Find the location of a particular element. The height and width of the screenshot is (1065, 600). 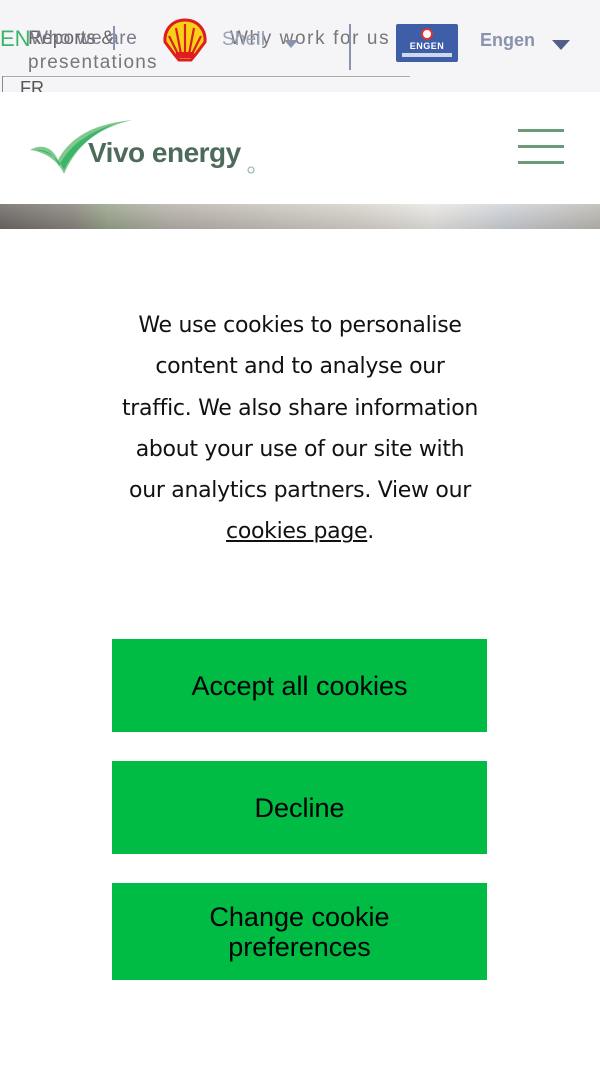

accept-all-cookies-button: Accept all cookies is located at coordinates (299, 685).